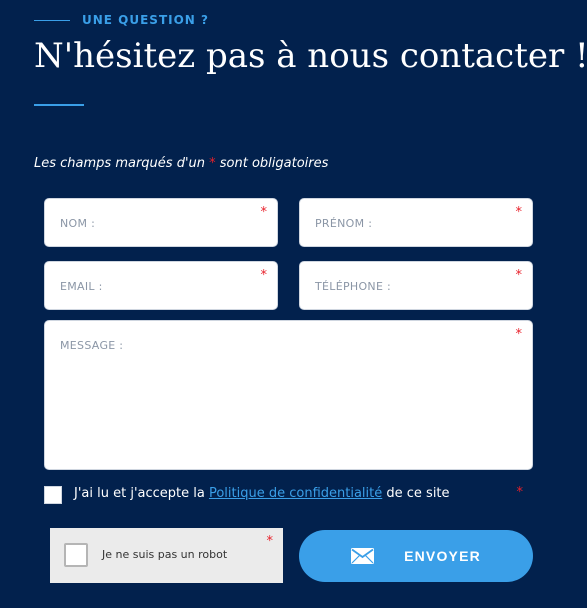  I want to click on nom-field: NOM : *, so click(161, 222).